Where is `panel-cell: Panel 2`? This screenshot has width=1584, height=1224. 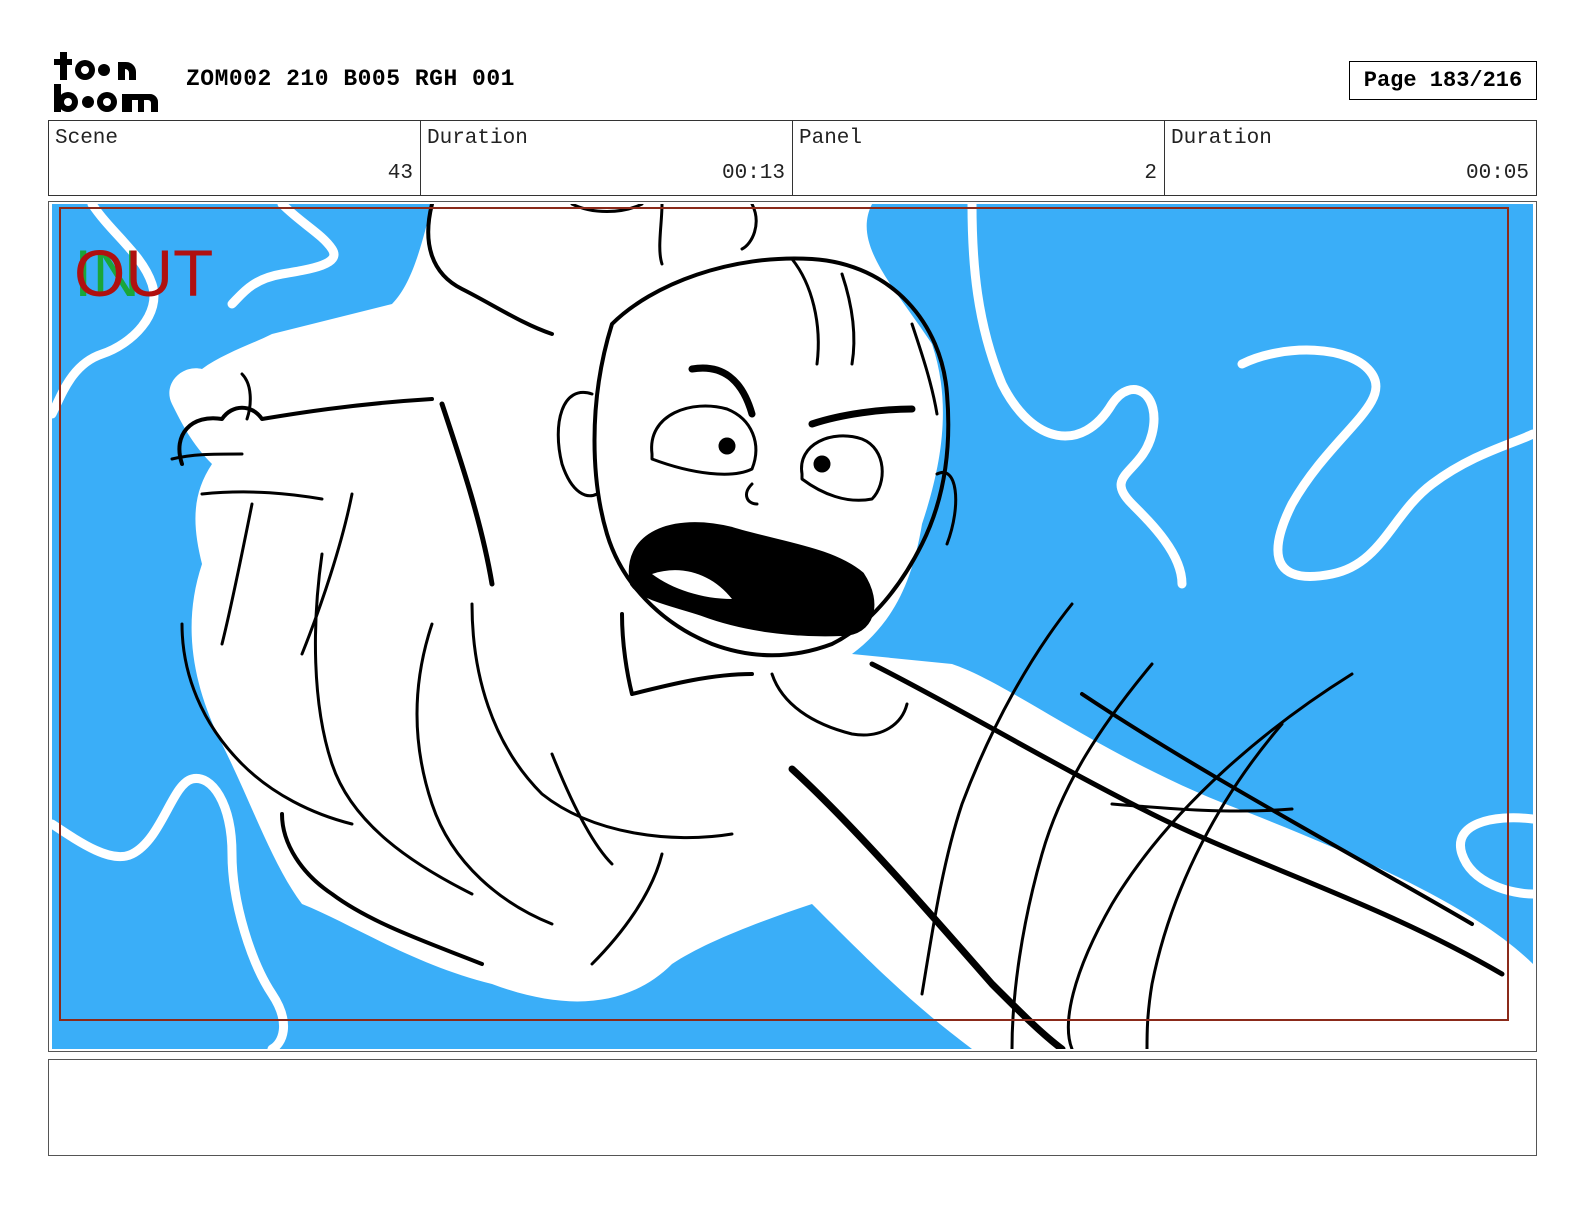
panel-cell: Panel 2 is located at coordinates (979, 158).